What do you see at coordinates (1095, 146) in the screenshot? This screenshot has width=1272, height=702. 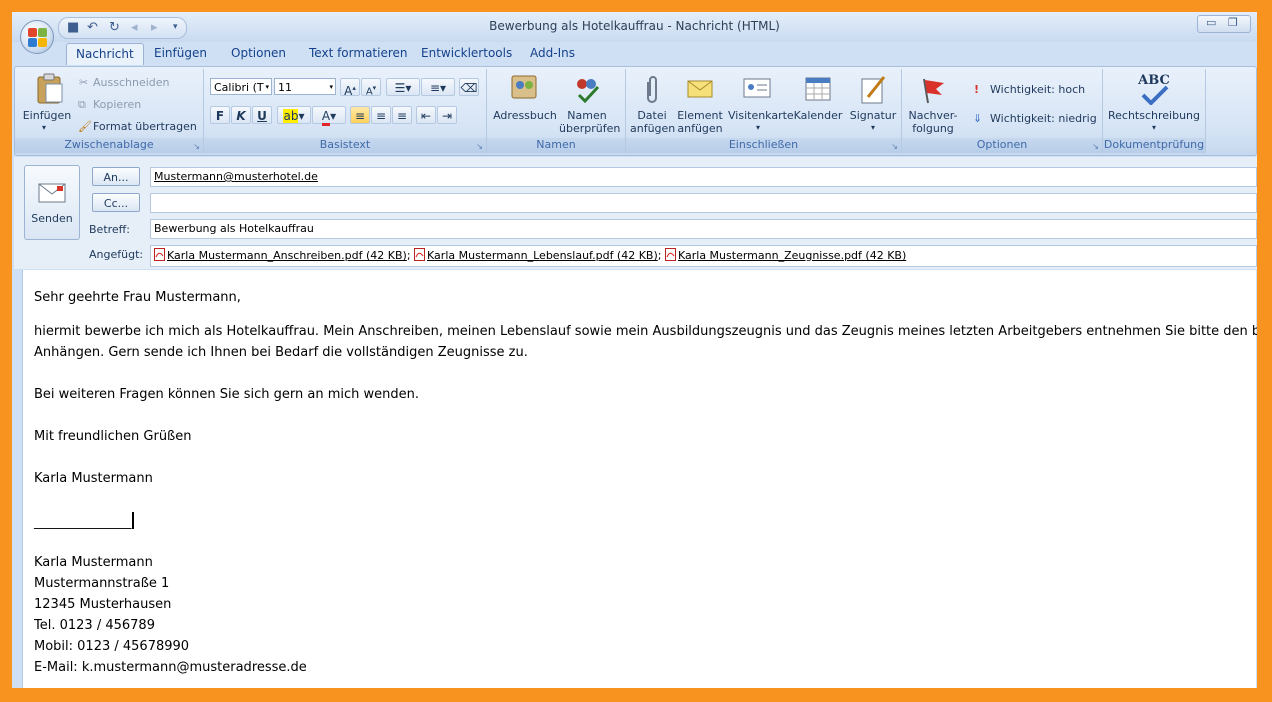 I see `options-launcher-icon: ↘` at bounding box center [1095, 146].